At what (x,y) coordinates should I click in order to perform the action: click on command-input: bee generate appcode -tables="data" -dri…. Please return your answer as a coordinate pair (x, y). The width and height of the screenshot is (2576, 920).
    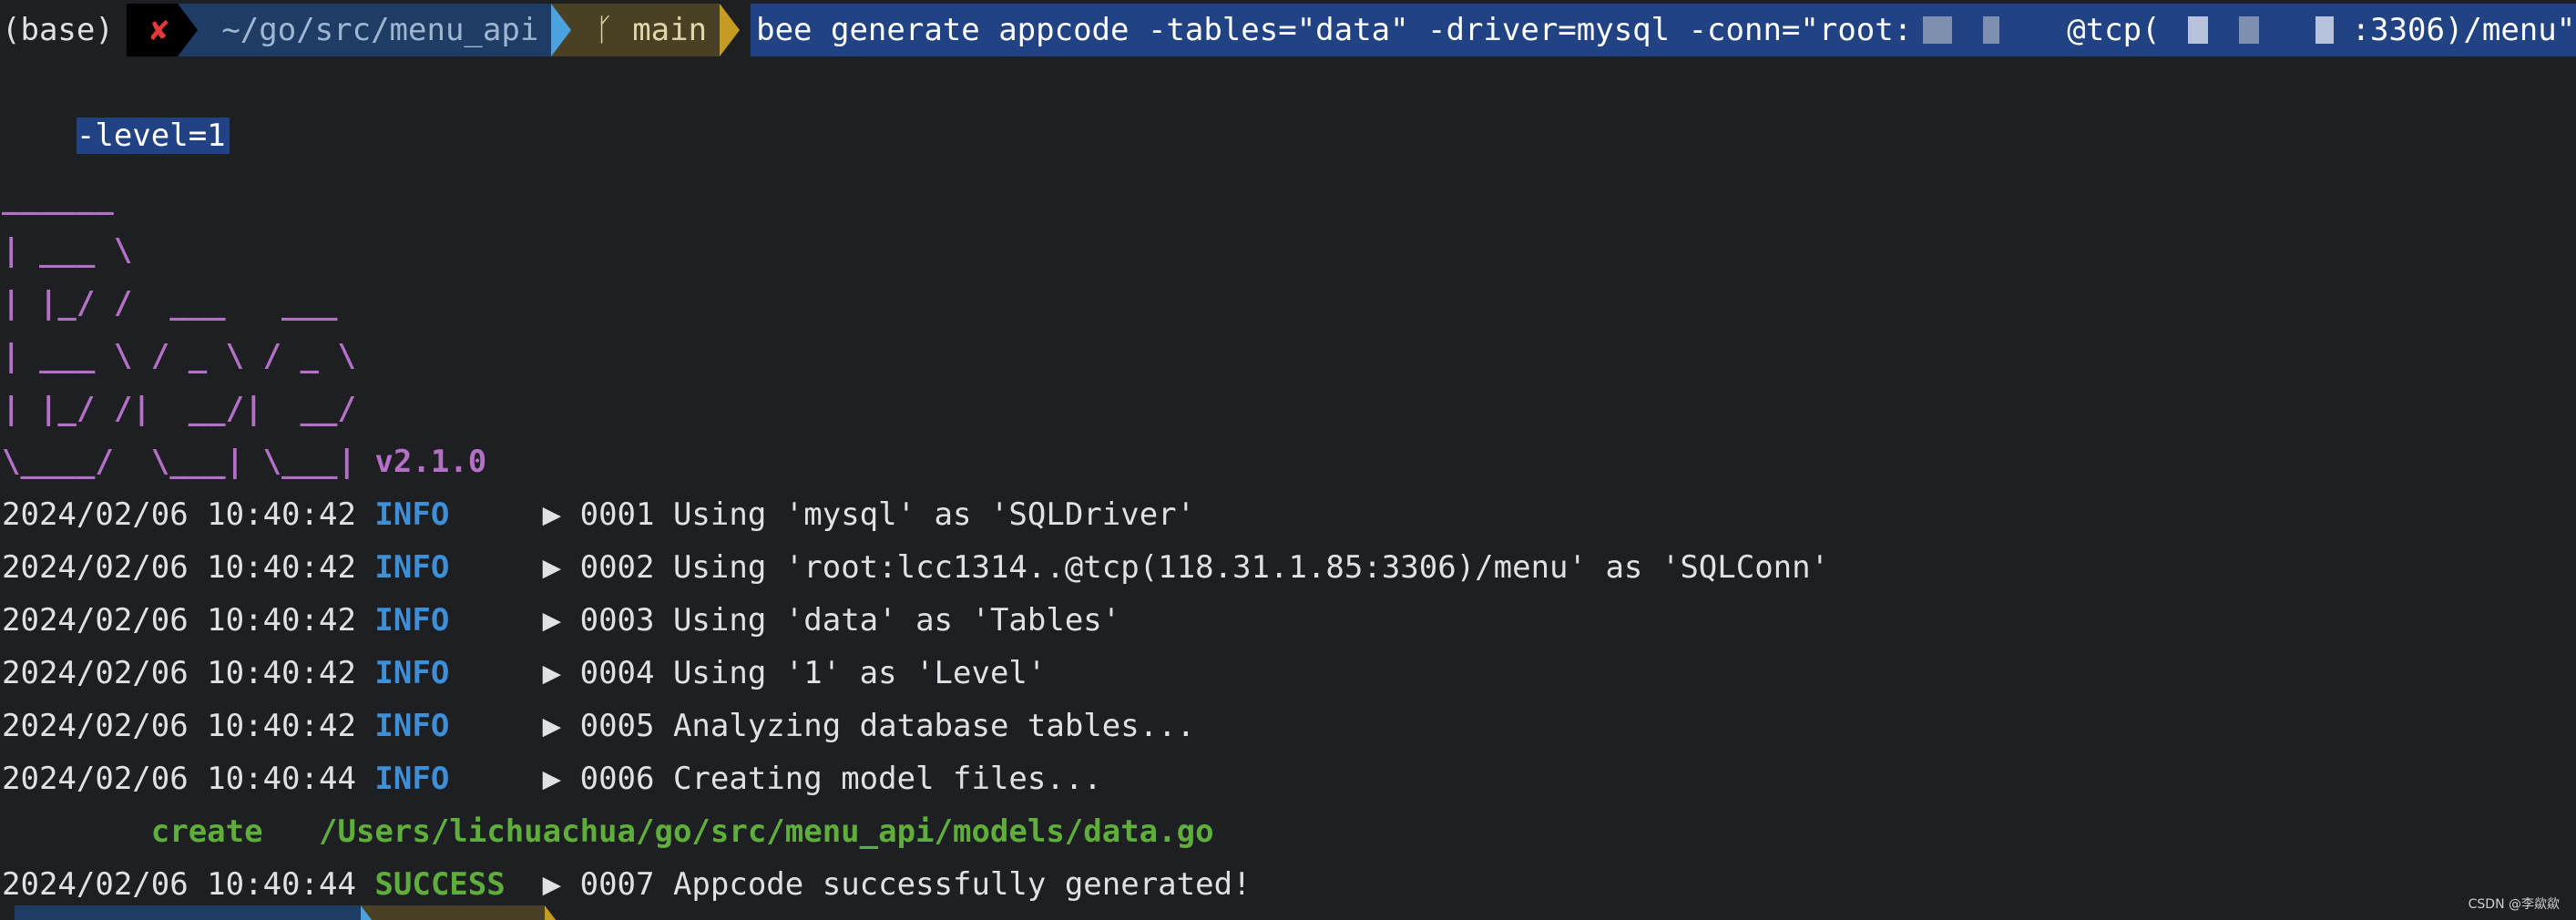
    Looking at the image, I should click on (1664, 30).